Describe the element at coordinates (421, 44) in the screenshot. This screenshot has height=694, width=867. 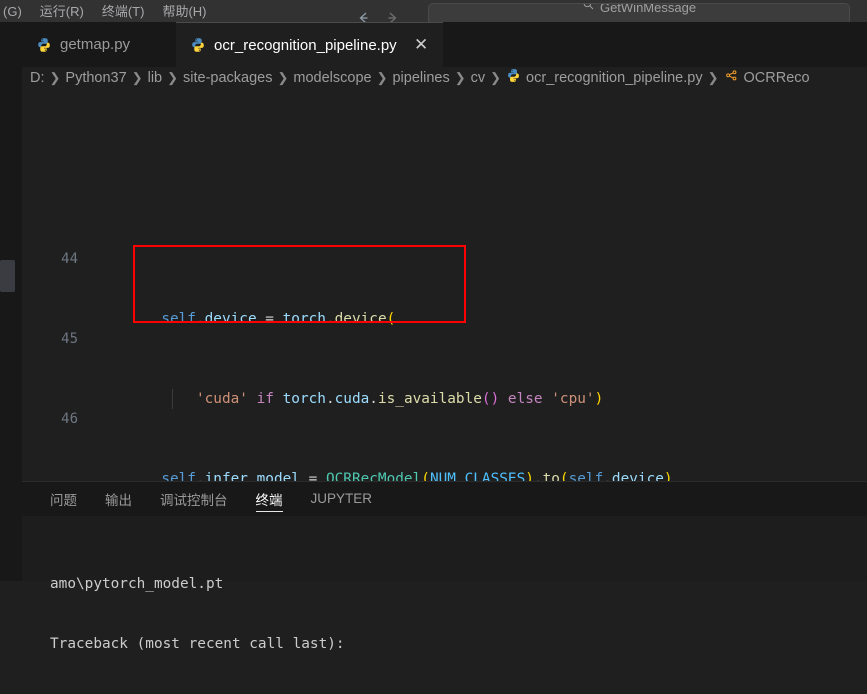
I see `tab-close-icon: ✕` at that location.